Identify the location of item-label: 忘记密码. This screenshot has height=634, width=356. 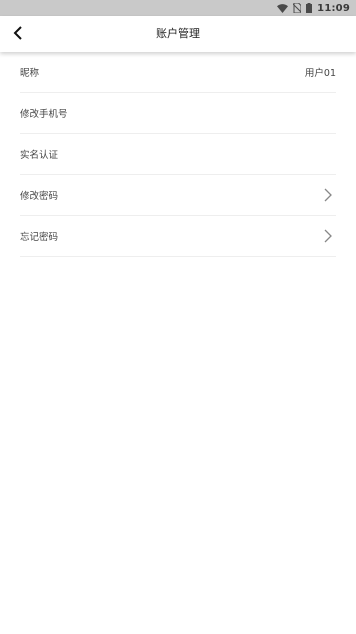
(39, 237).